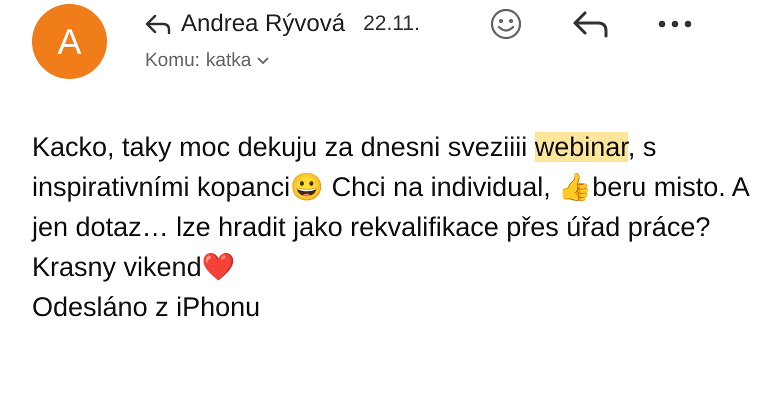 This screenshot has height=419, width=768. What do you see at coordinates (675, 24) in the screenshot?
I see `more-icon` at bounding box center [675, 24].